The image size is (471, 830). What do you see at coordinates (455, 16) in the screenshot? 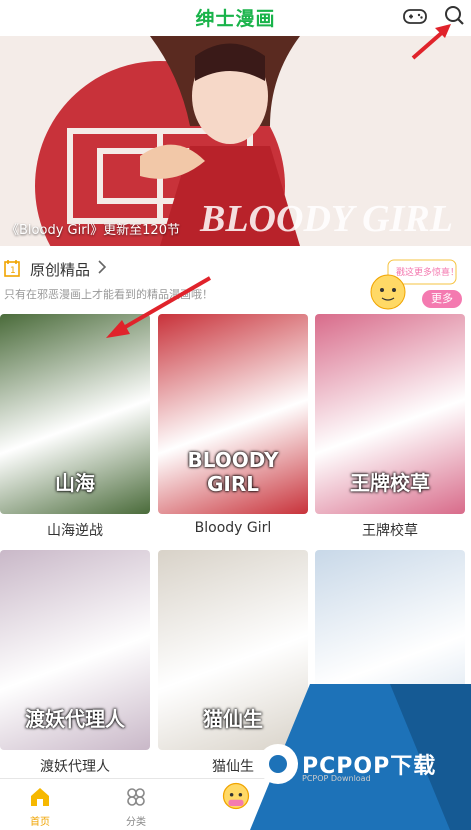
I see `search-icon` at bounding box center [455, 16].